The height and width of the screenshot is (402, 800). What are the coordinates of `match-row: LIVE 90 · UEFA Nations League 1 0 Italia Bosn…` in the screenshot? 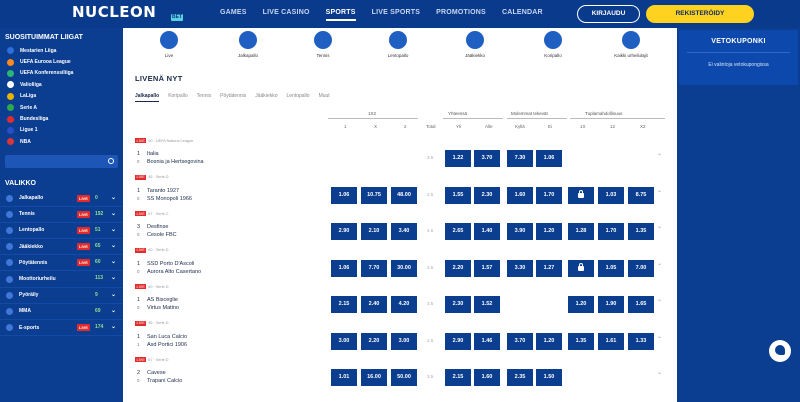 It's located at (400, 156).